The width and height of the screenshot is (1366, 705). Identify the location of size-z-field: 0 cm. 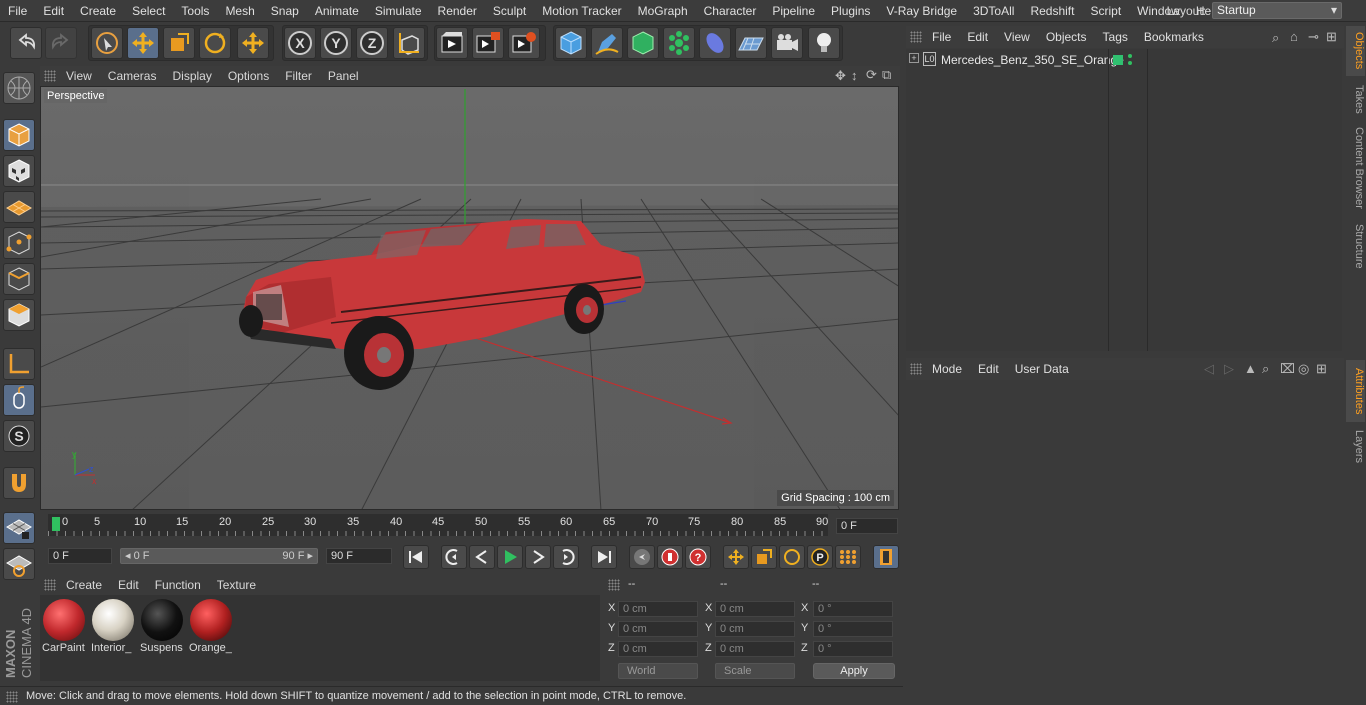
(755, 649).